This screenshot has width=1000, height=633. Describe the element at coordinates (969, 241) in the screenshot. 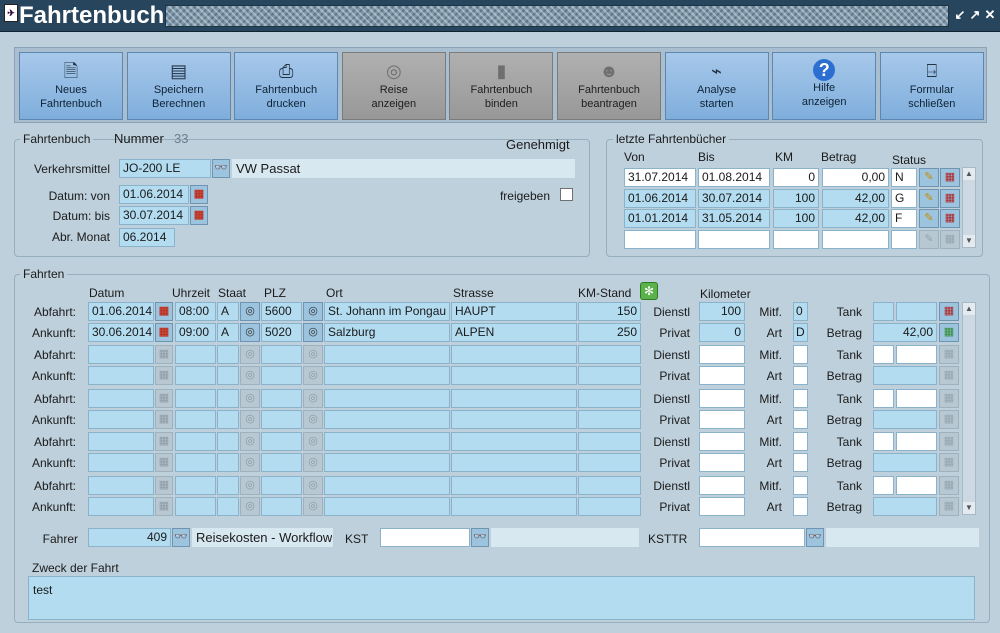

I see `scroll-down-icon: ▼` at that location.